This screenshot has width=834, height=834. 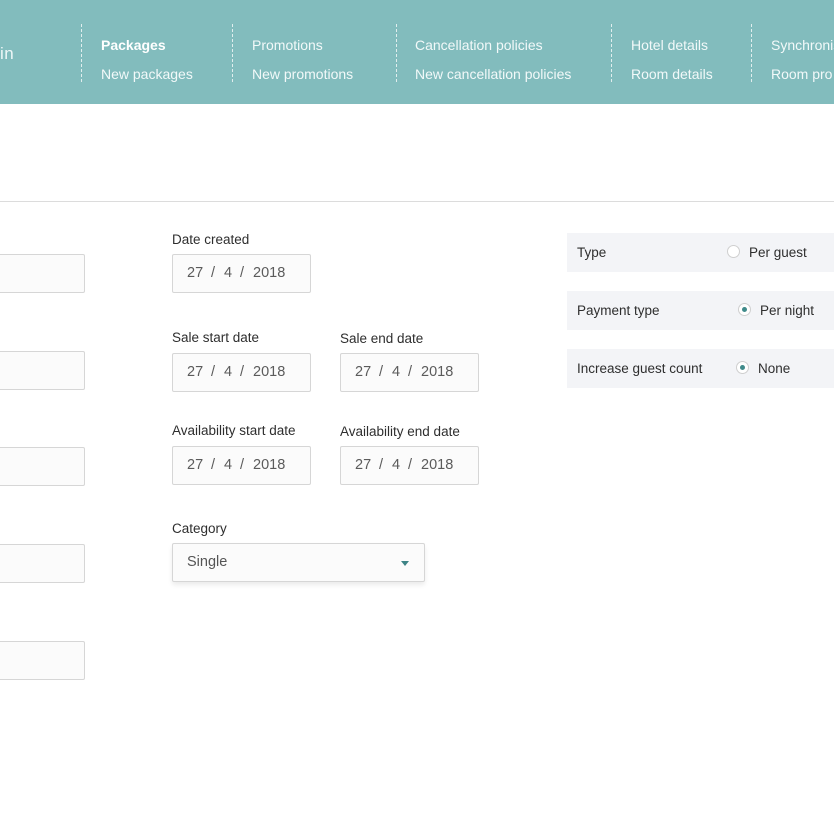 I want to click on nav-room-details-link: Room details, so click(x=672, y=74).